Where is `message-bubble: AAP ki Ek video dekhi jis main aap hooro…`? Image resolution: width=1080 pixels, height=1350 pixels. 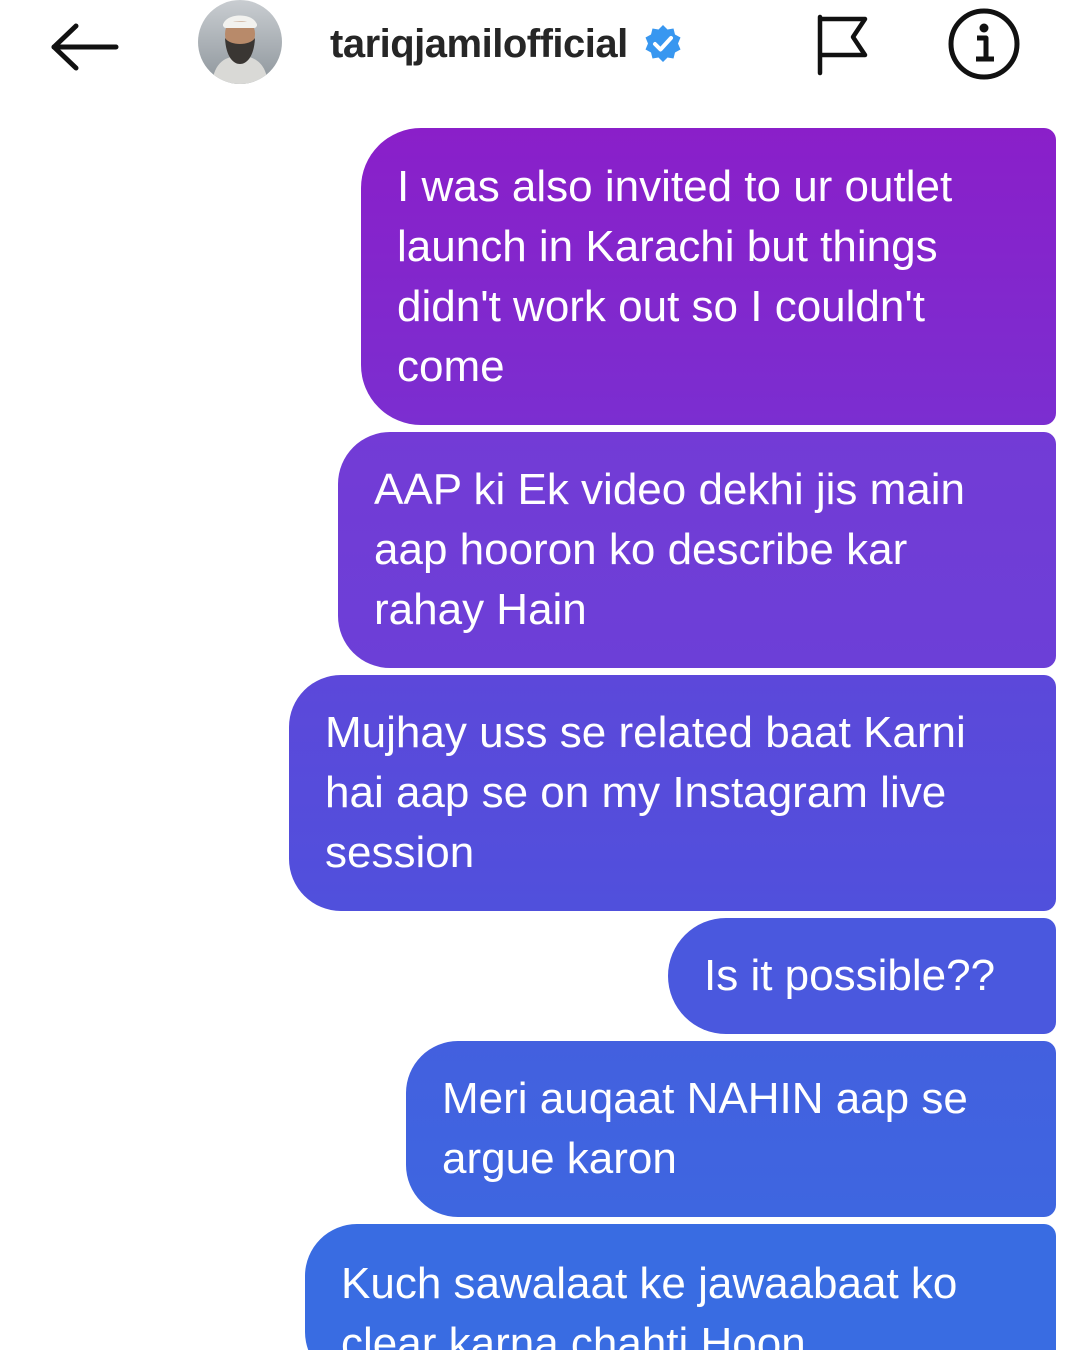
message-bubble: AAP ki Ek video dekhi jis main aap hooro… is located at coordinates (697, 550).